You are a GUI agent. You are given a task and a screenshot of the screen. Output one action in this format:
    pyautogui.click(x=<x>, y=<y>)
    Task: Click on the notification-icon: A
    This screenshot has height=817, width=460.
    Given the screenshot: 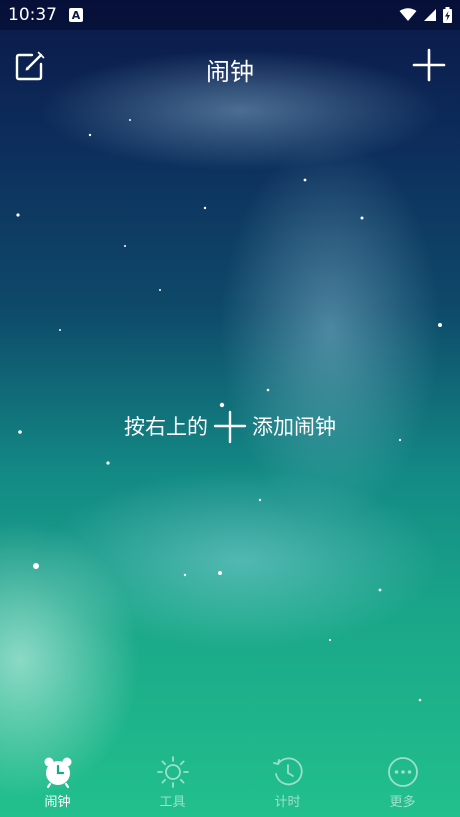 What is the action you would take?
    pyautogui.click(x=76, y=15)
    